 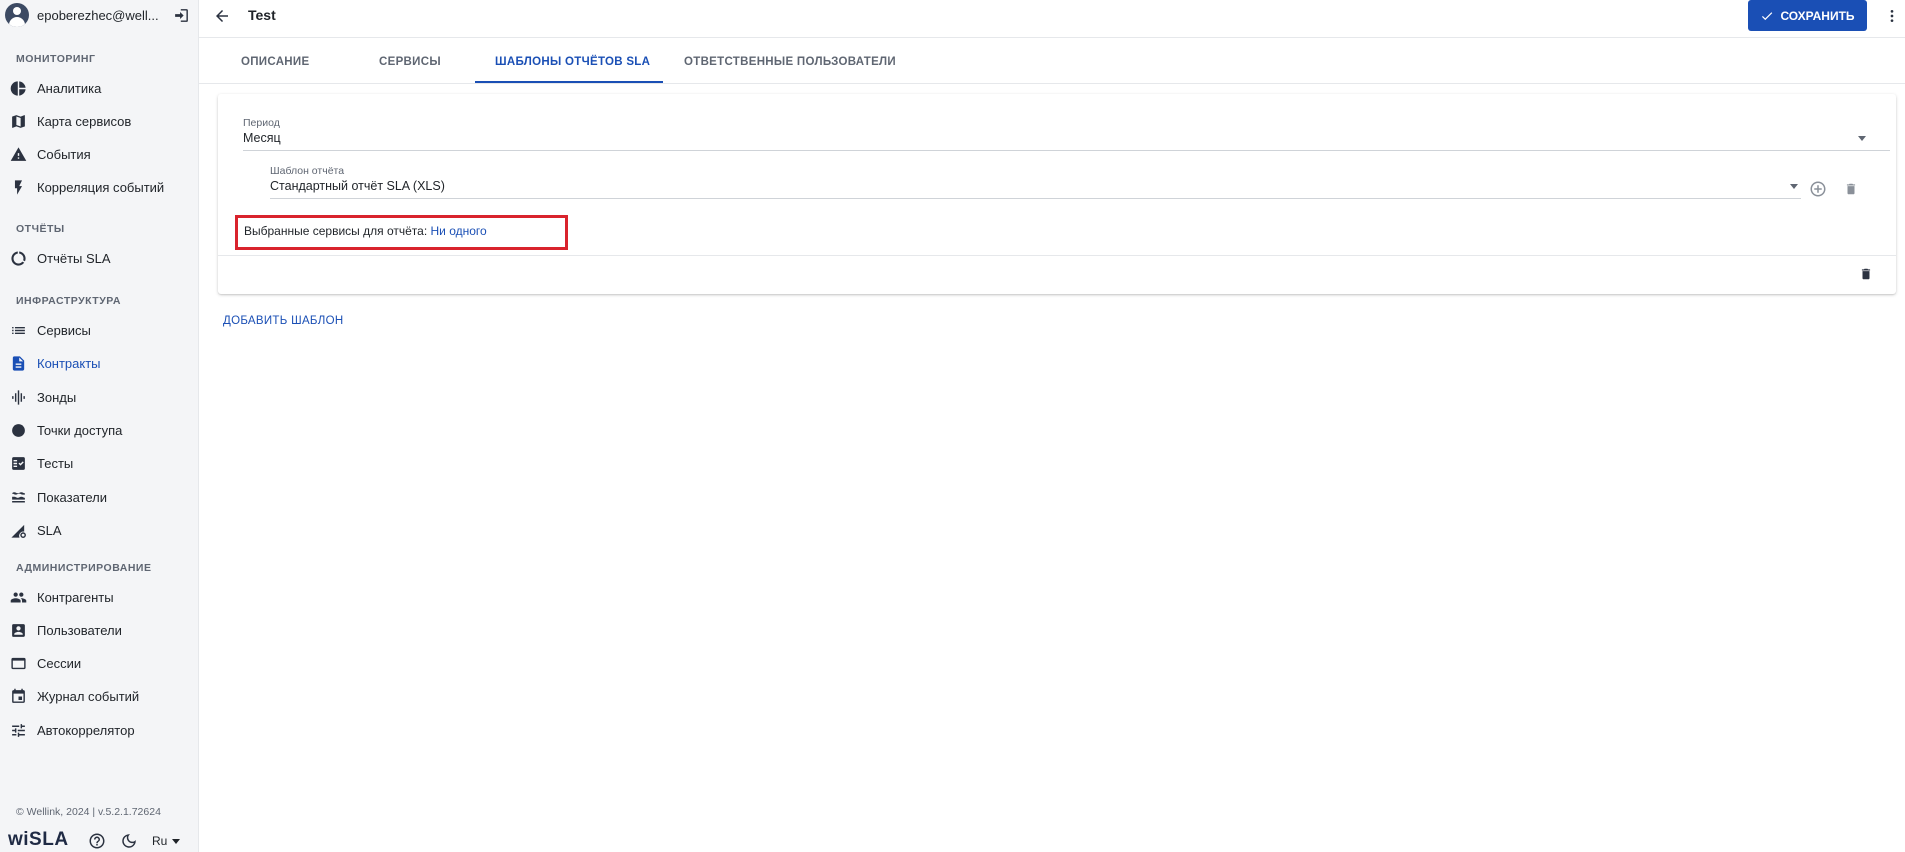 I want to click on tune-icon, so click(x=18, y=730).